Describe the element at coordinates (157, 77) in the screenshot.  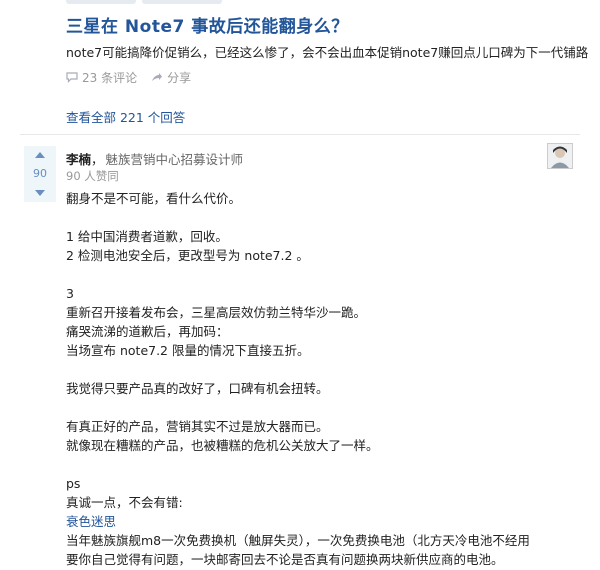
I see `share-icon` at that location.